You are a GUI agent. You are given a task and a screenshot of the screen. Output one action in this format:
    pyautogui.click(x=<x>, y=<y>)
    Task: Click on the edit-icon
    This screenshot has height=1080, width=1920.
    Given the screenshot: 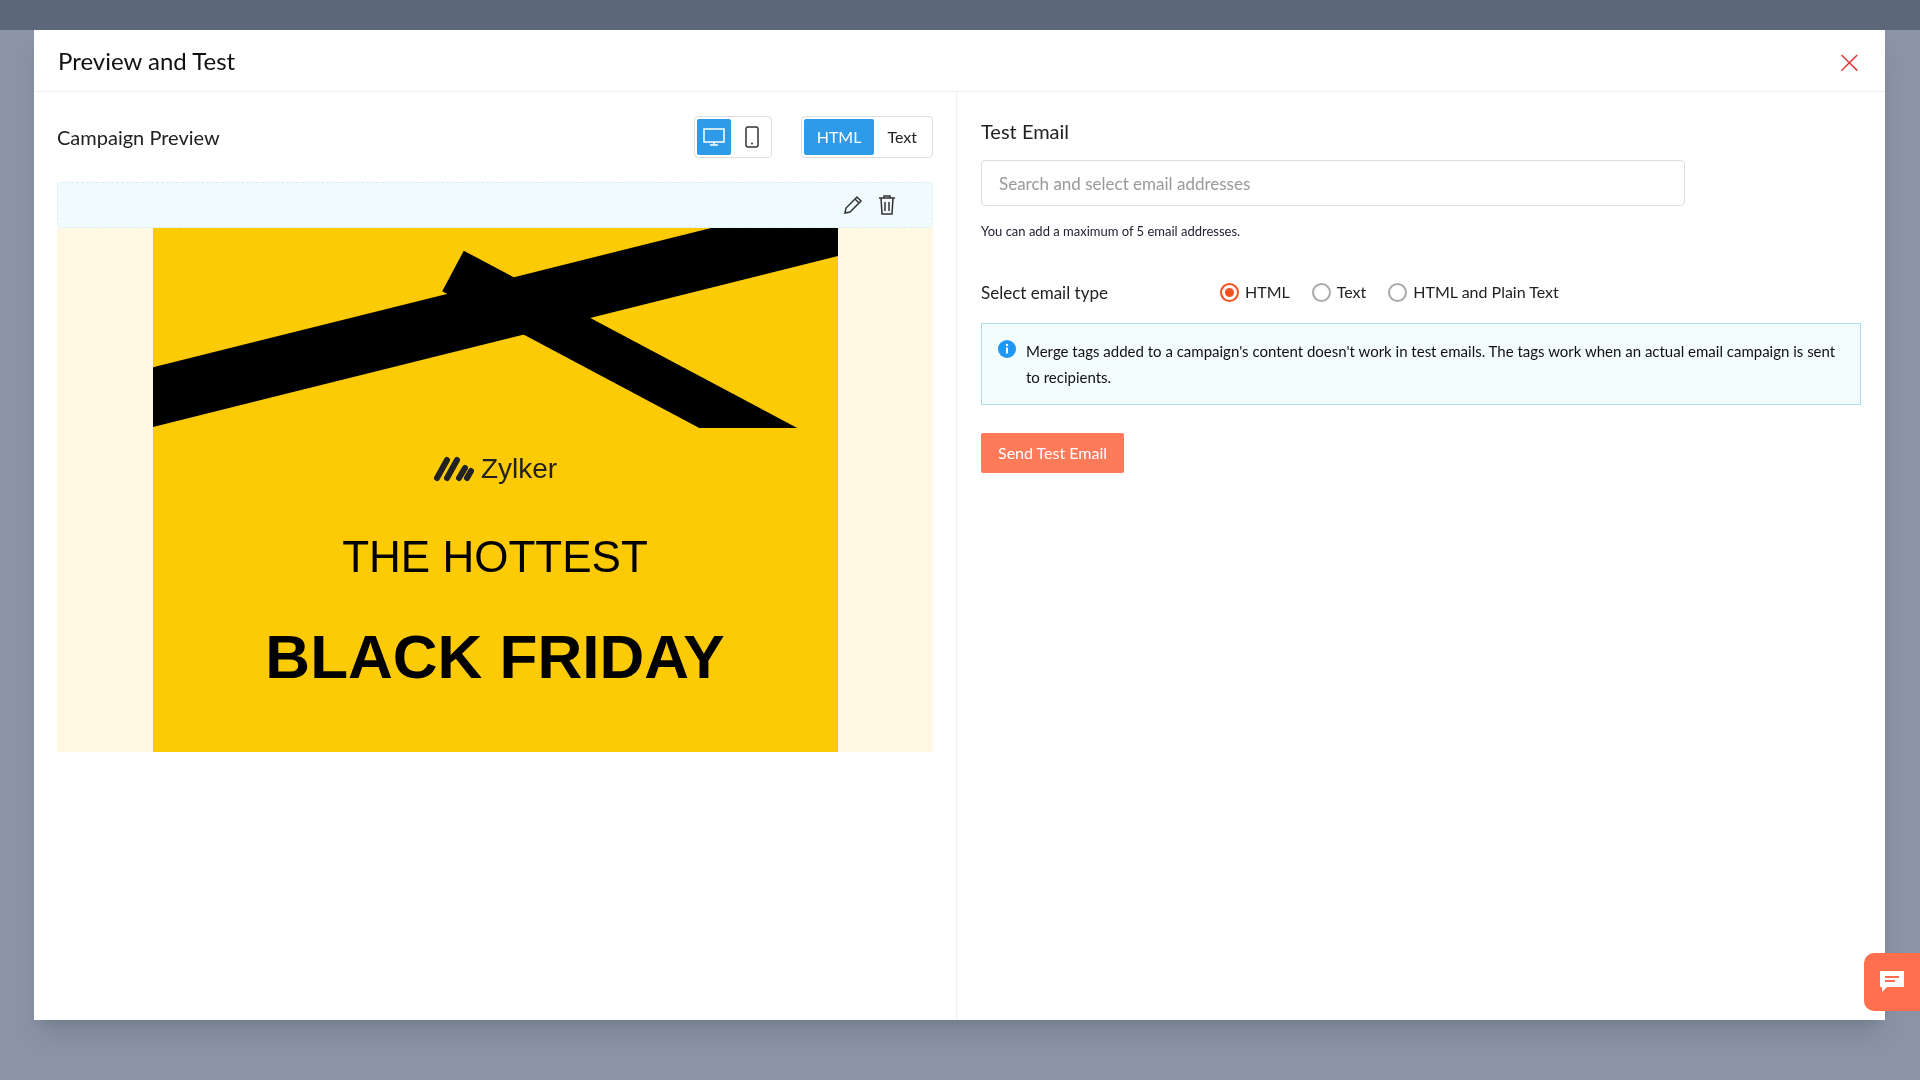 What is the action you would take?
    pyautogui.click(x=853, y=205)
    